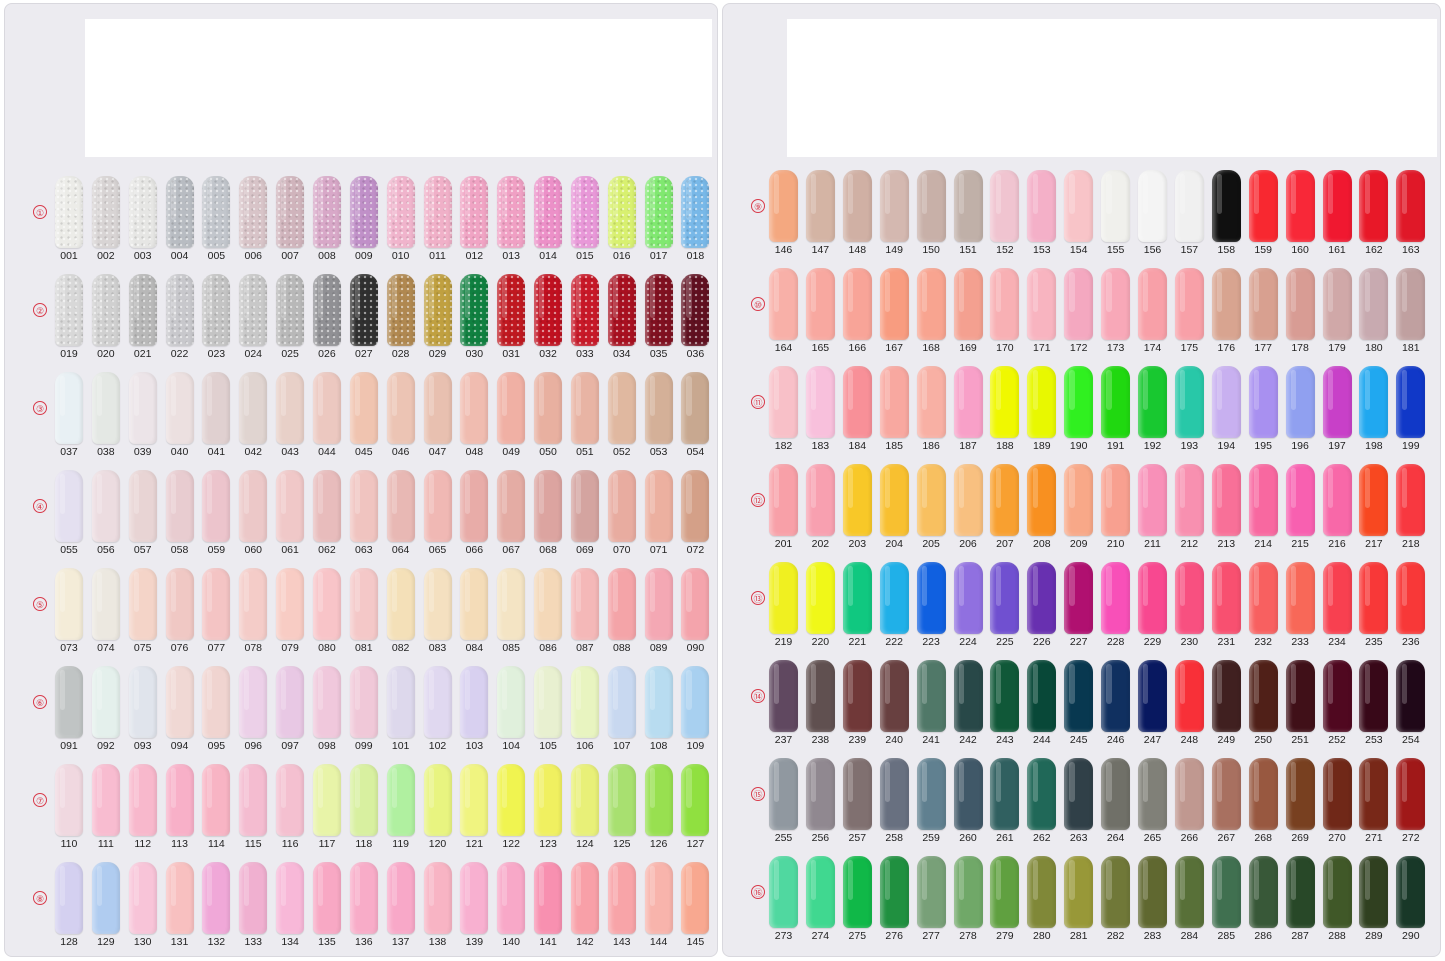 This screenshot has width=1445, height=961. Describe the element at coordinates (695, 844) in the screenshot. I see `swatch-code-label: 127` at that location.